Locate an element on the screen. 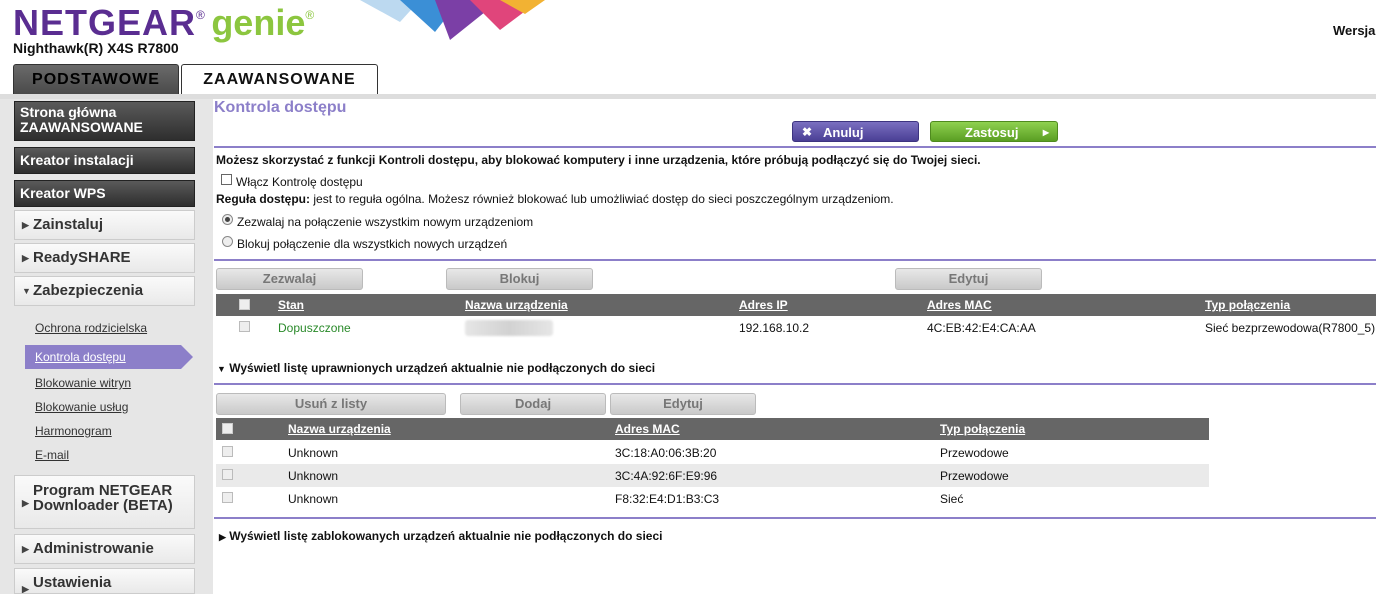 The image size is (1376, 594). column-header-status: Stan is located at coordinates (291, 305).